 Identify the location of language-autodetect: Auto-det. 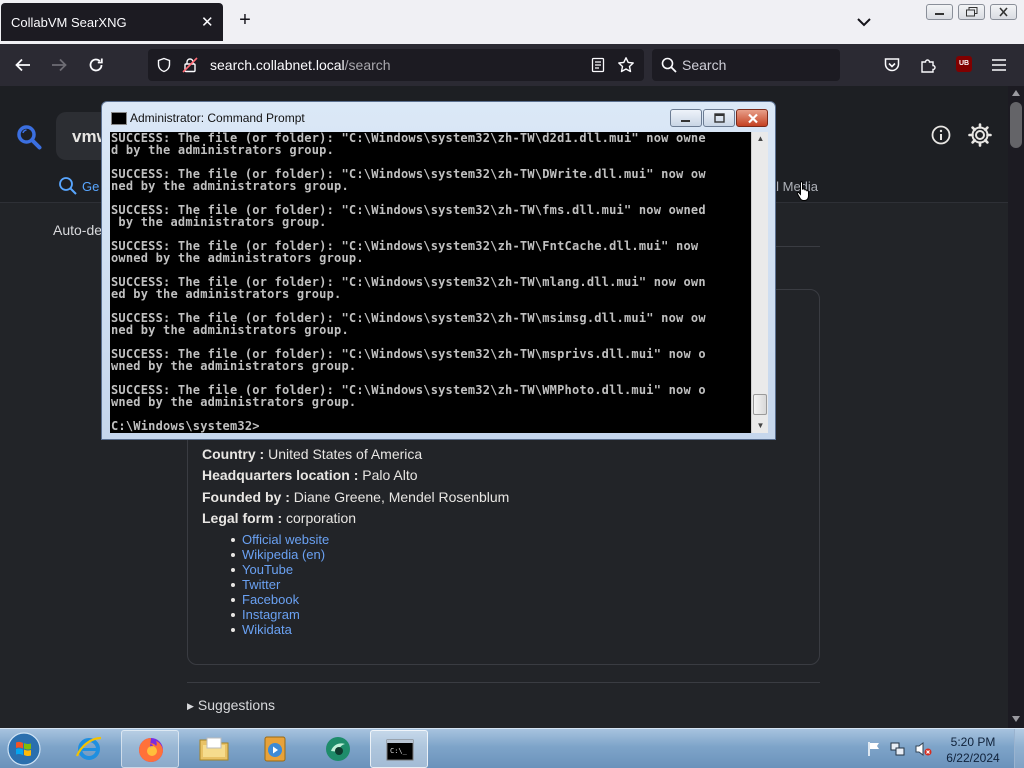
(79, 230).